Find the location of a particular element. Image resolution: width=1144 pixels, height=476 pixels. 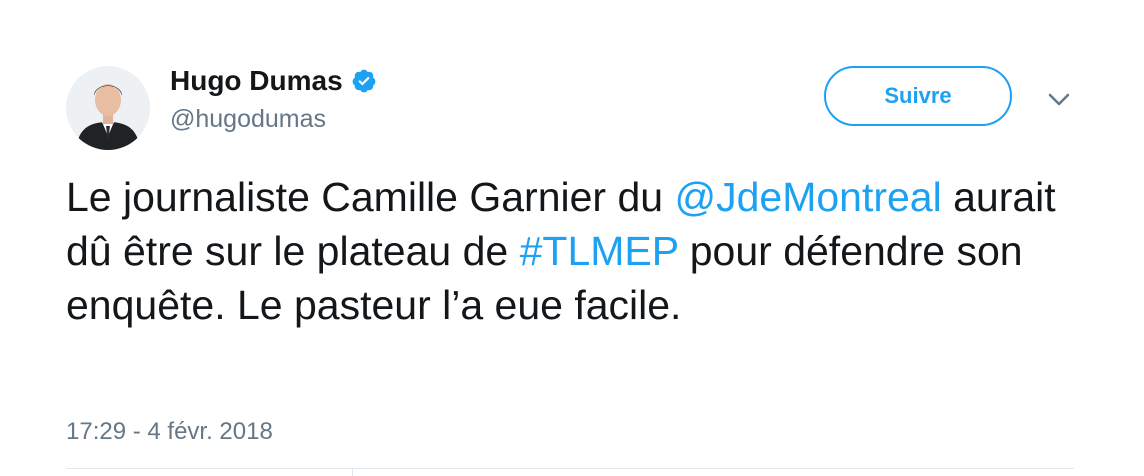

tweet-text-segment: Le journaliste Camille Garnier du is located at coordinates (370, 197).